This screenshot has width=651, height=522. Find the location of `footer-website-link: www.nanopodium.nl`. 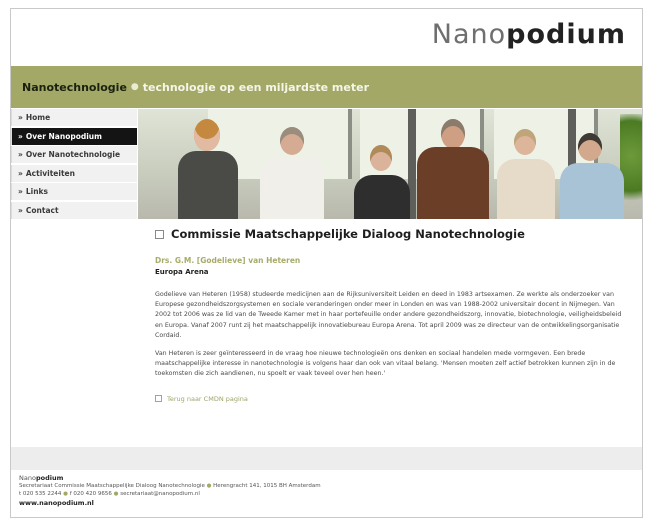

footer-website-link: www.nanopodium.nl is located at coordinates (326, 503).